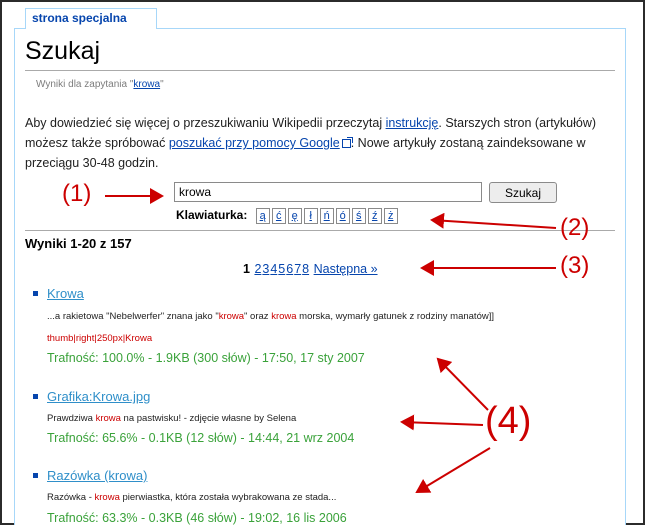 Image resolution: width=649 pixels, height=529 pixels. Describe the element at coordinates (453, 470) in the screenshot. I see `arrow-4c` at that location.